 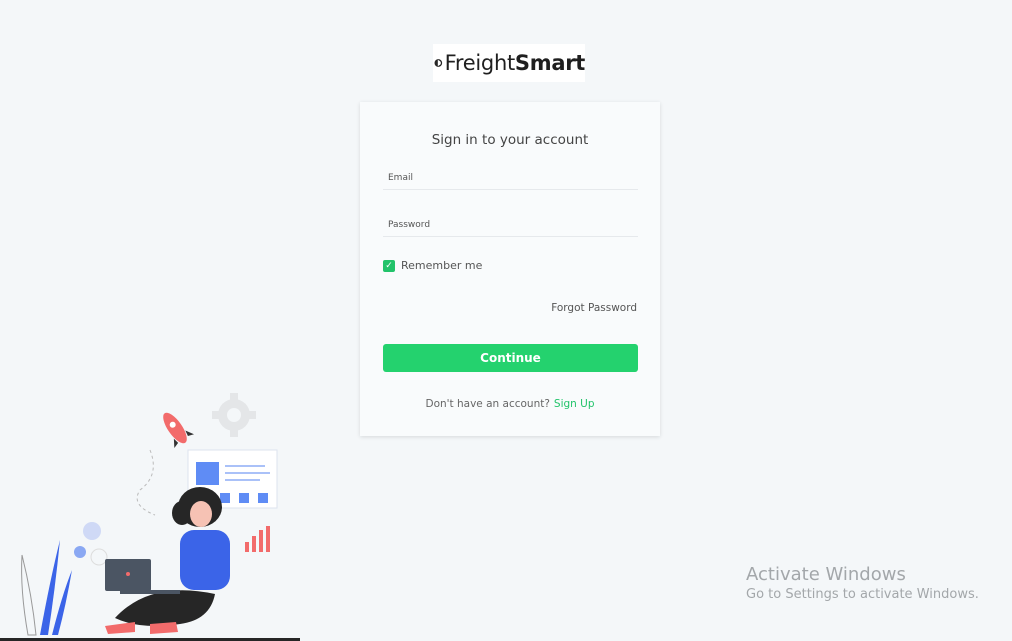 I want to click on rocket-icon, so click(x=179, y=430).